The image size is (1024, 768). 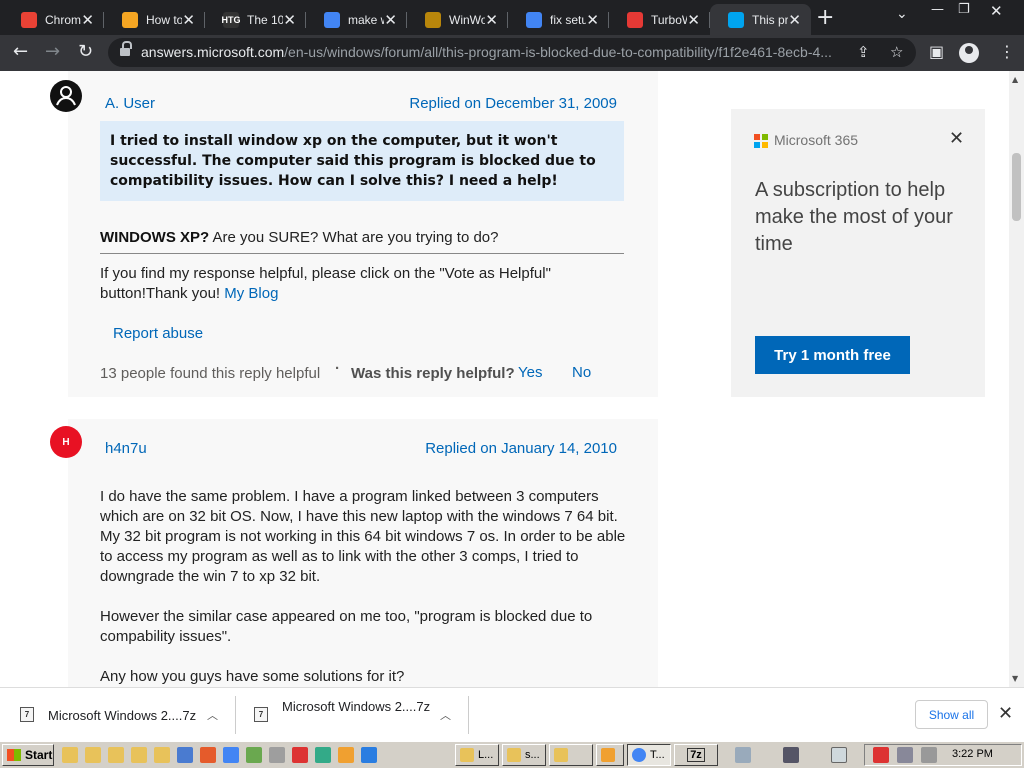 What do you see at coordinates (277, 755) in the screenshot?
I see `quick-launch-print-icon` at bounding box center [277, 755].